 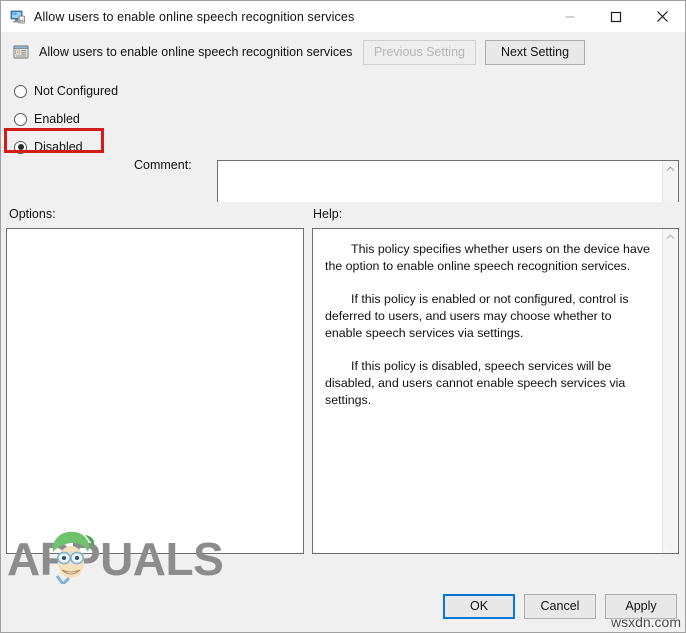 I want to click on radio-indicator-enabled, so click(x=20, y=119).